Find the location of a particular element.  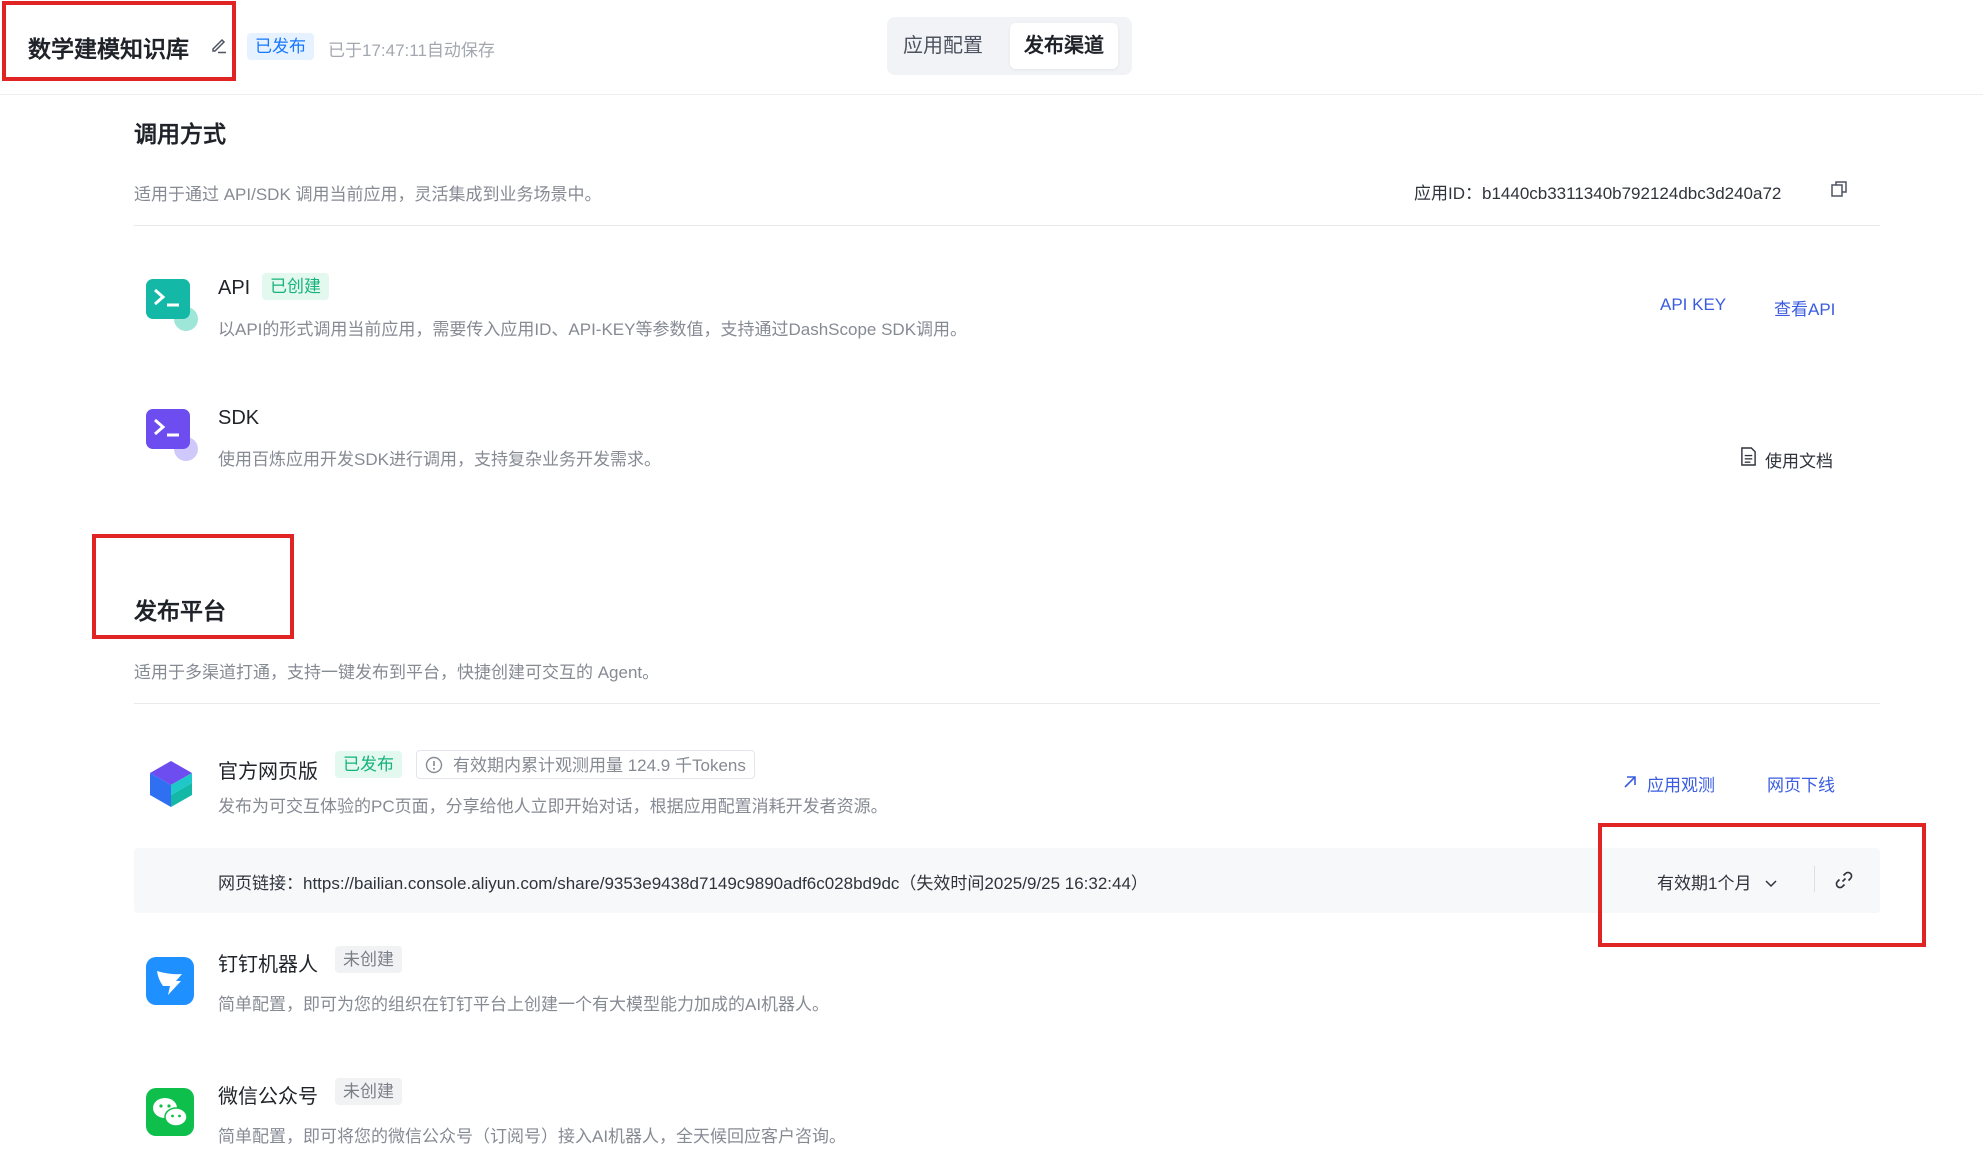

tokens-usage-info: 有效期内累计观测用量 124.9 千Tokens is located at coordinates (585, 764).